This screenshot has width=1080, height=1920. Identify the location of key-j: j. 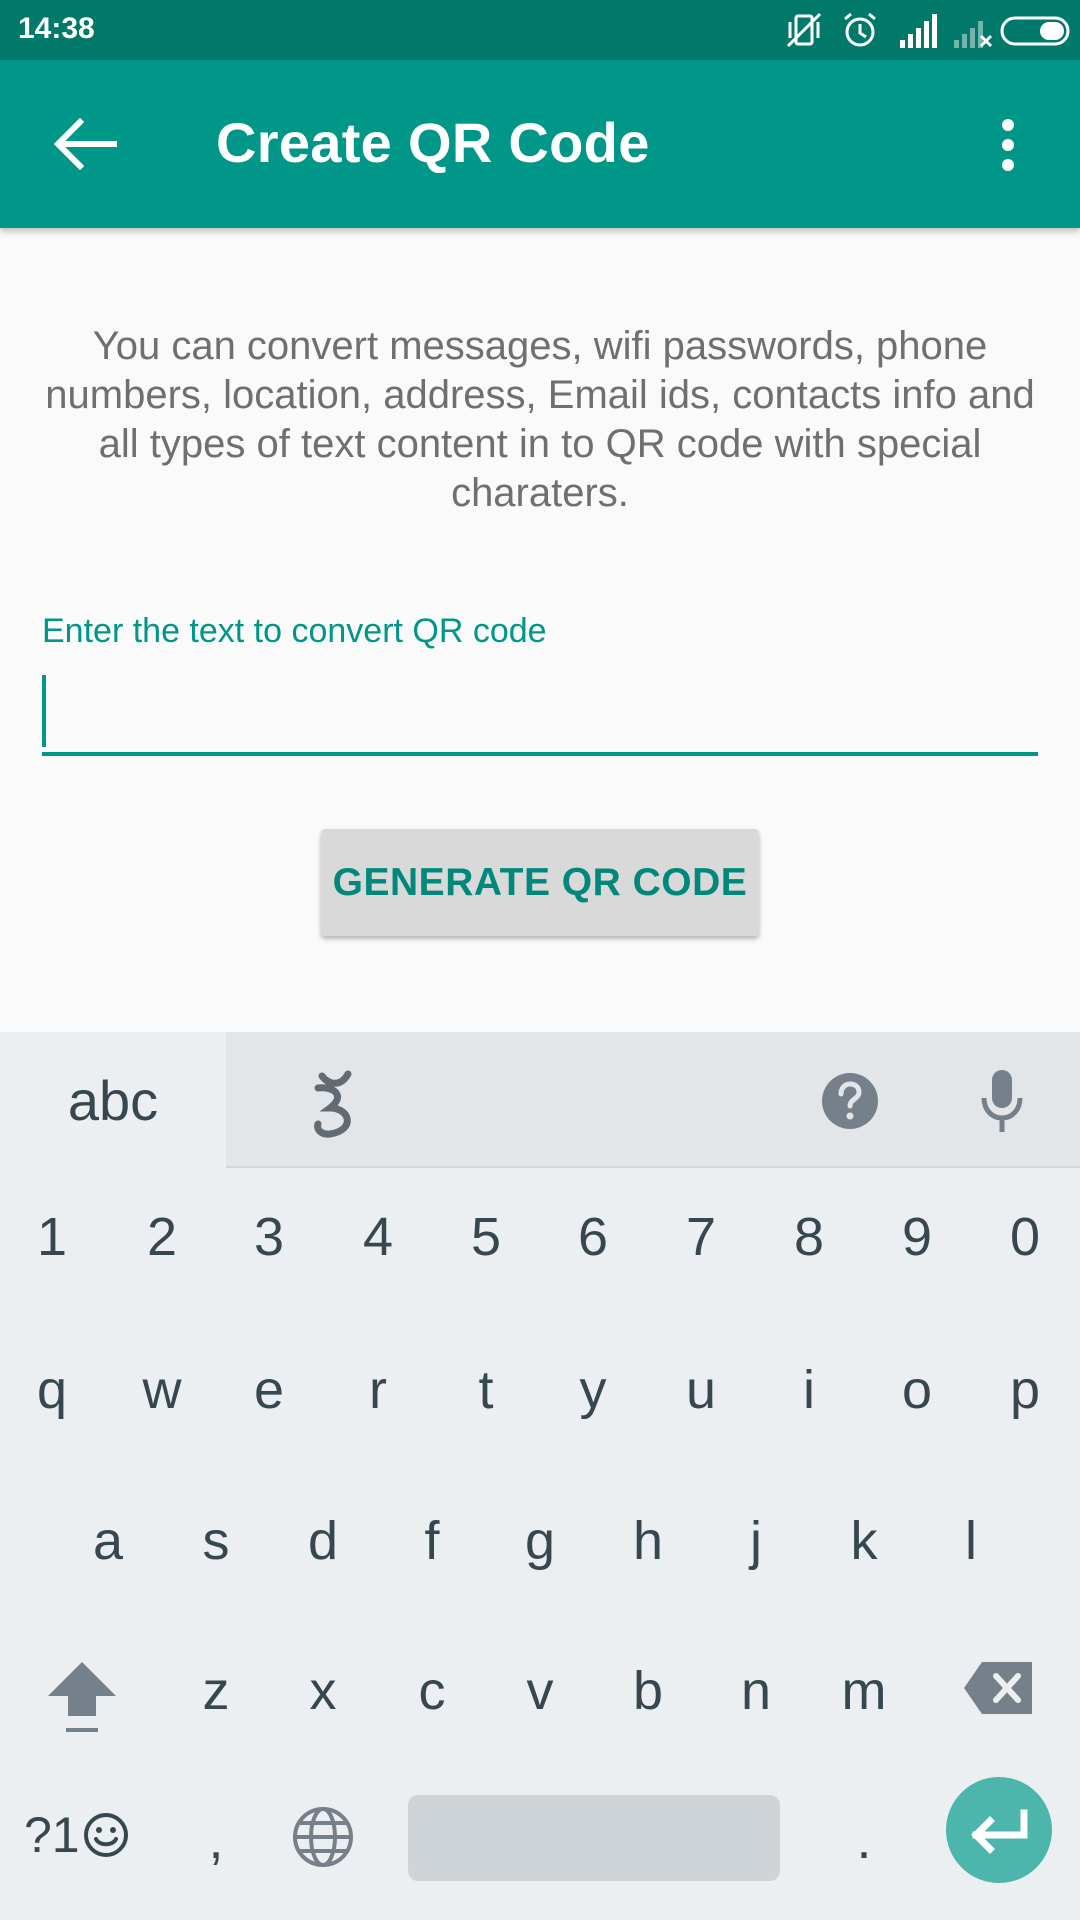
(756, 1541).